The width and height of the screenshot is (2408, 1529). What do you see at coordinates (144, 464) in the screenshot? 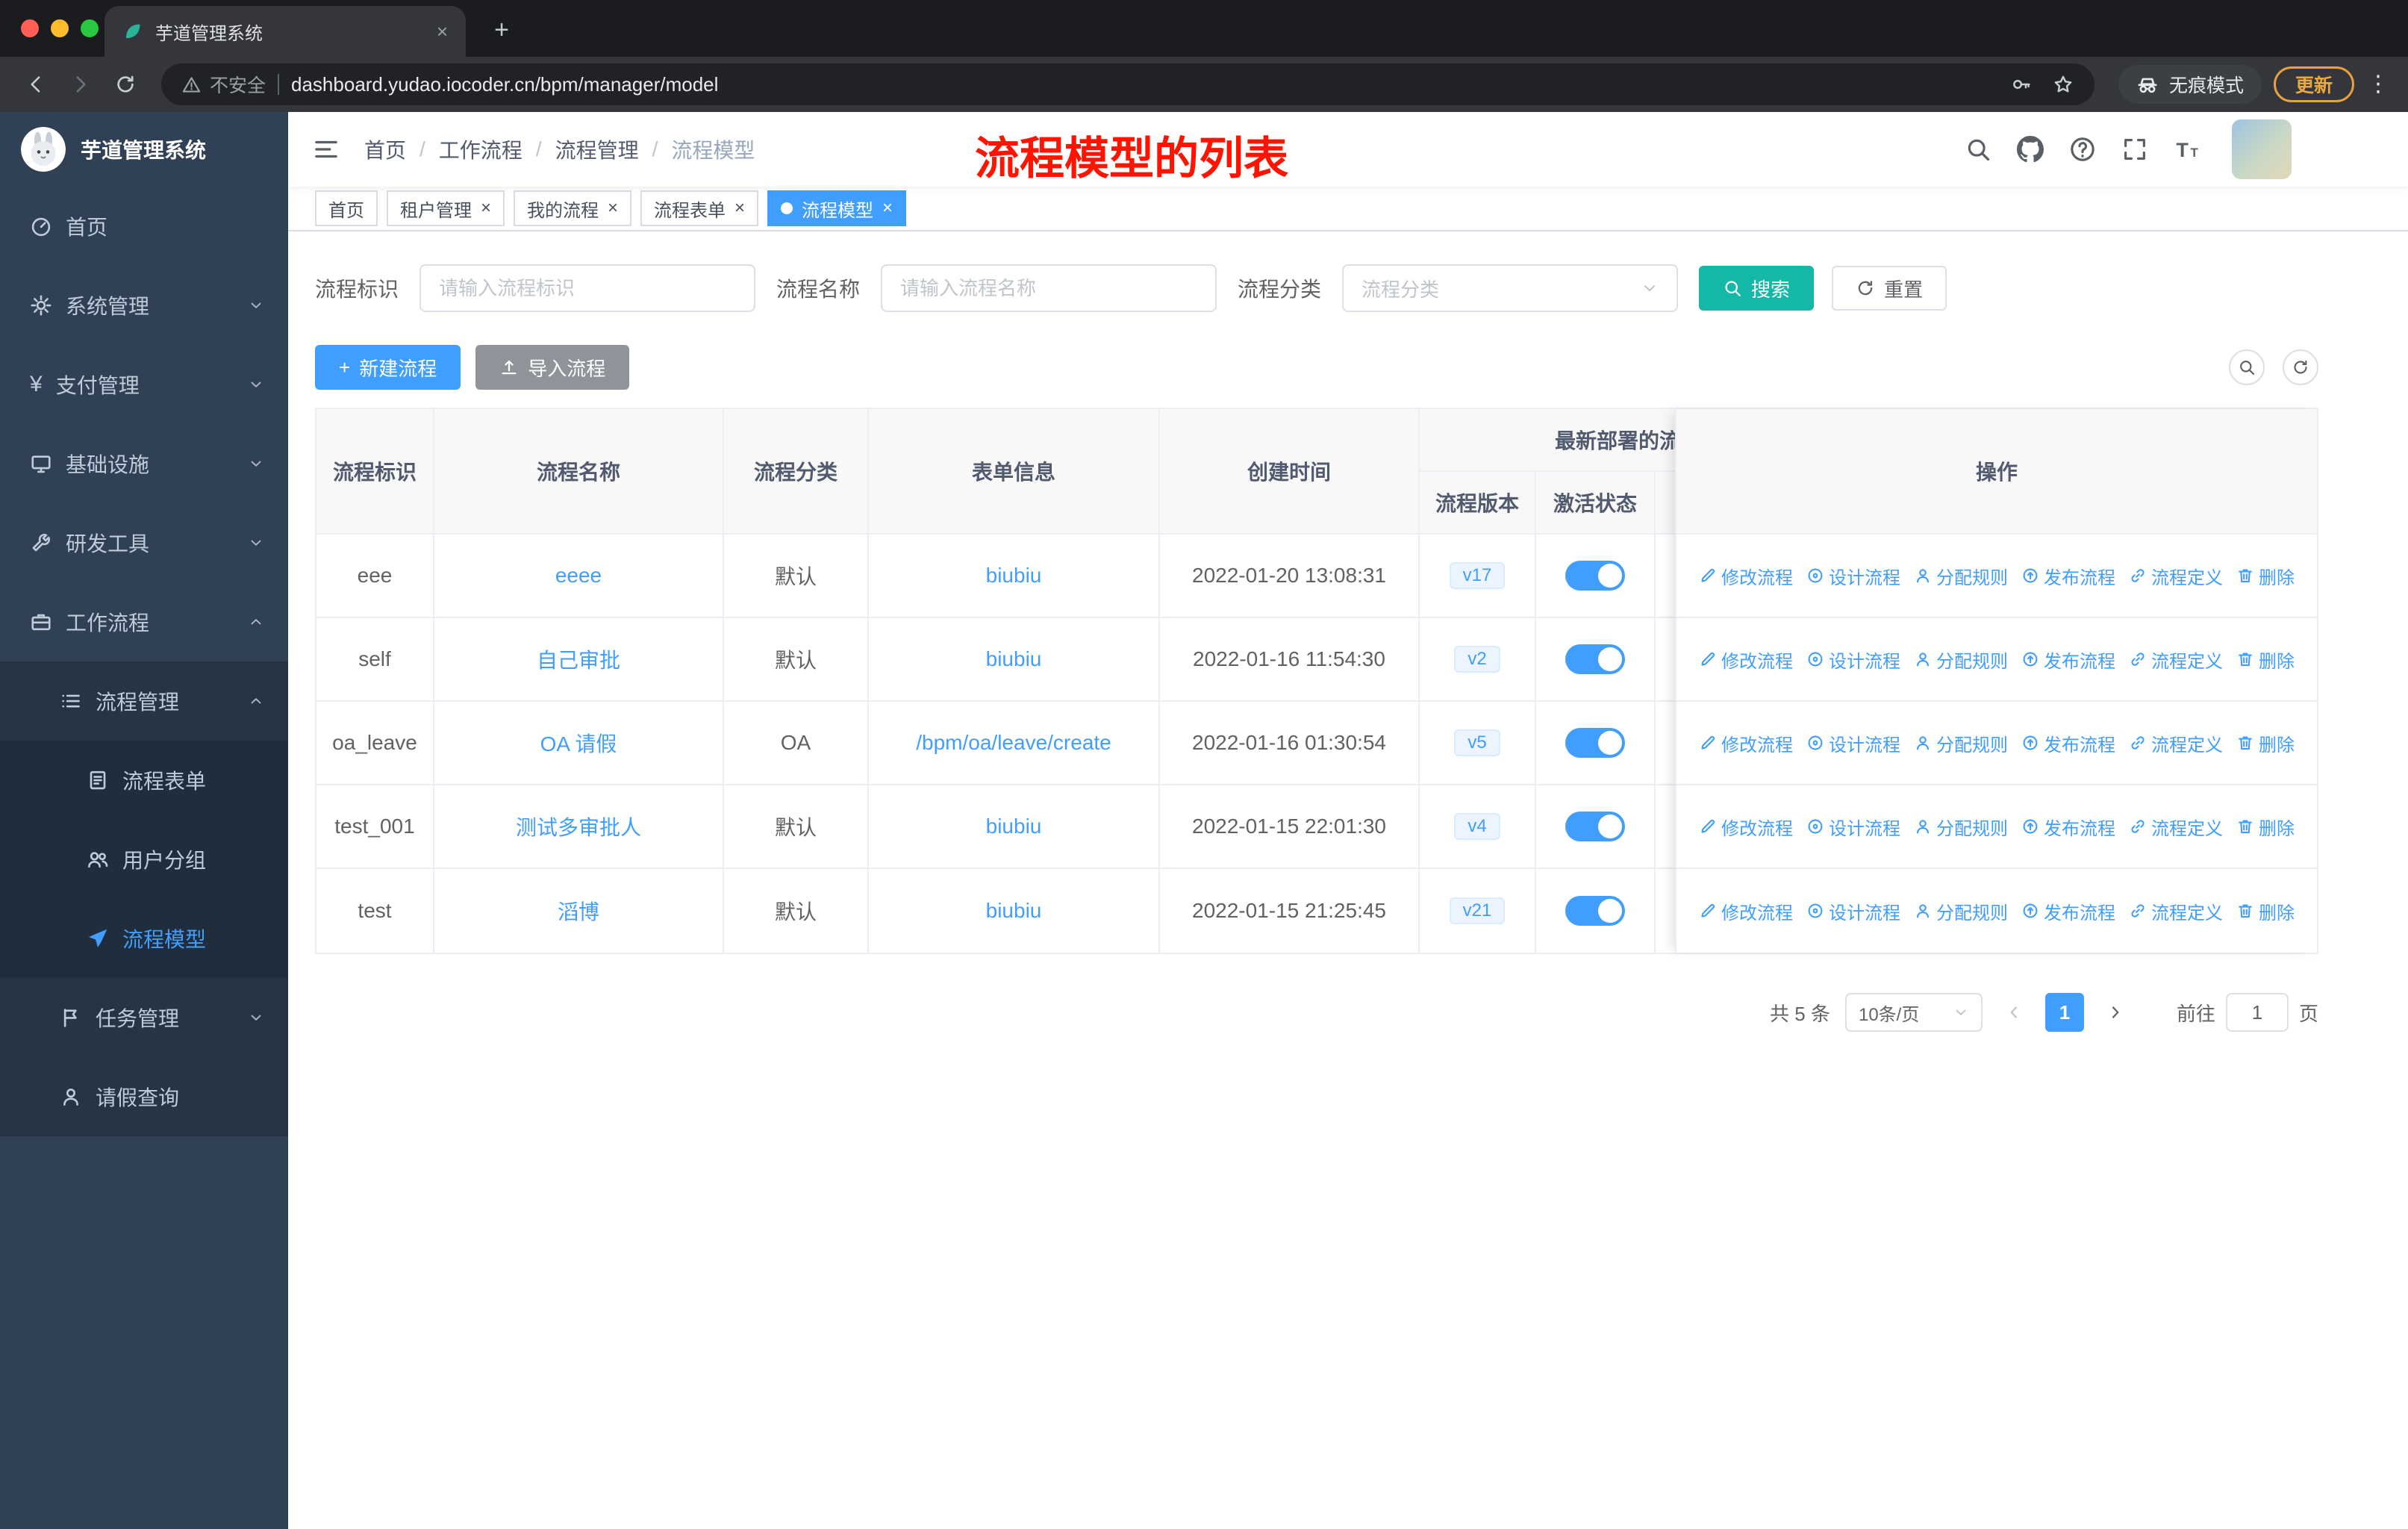
I see `sidebar-item-infrastructure: 基础设施` at bounding box center [144, 464].